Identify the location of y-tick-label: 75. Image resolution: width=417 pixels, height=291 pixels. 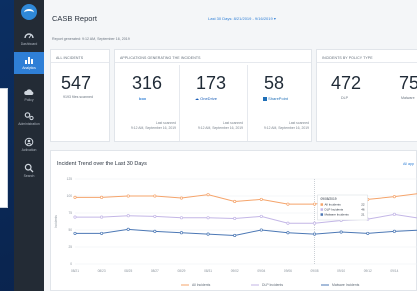
(70, 213).